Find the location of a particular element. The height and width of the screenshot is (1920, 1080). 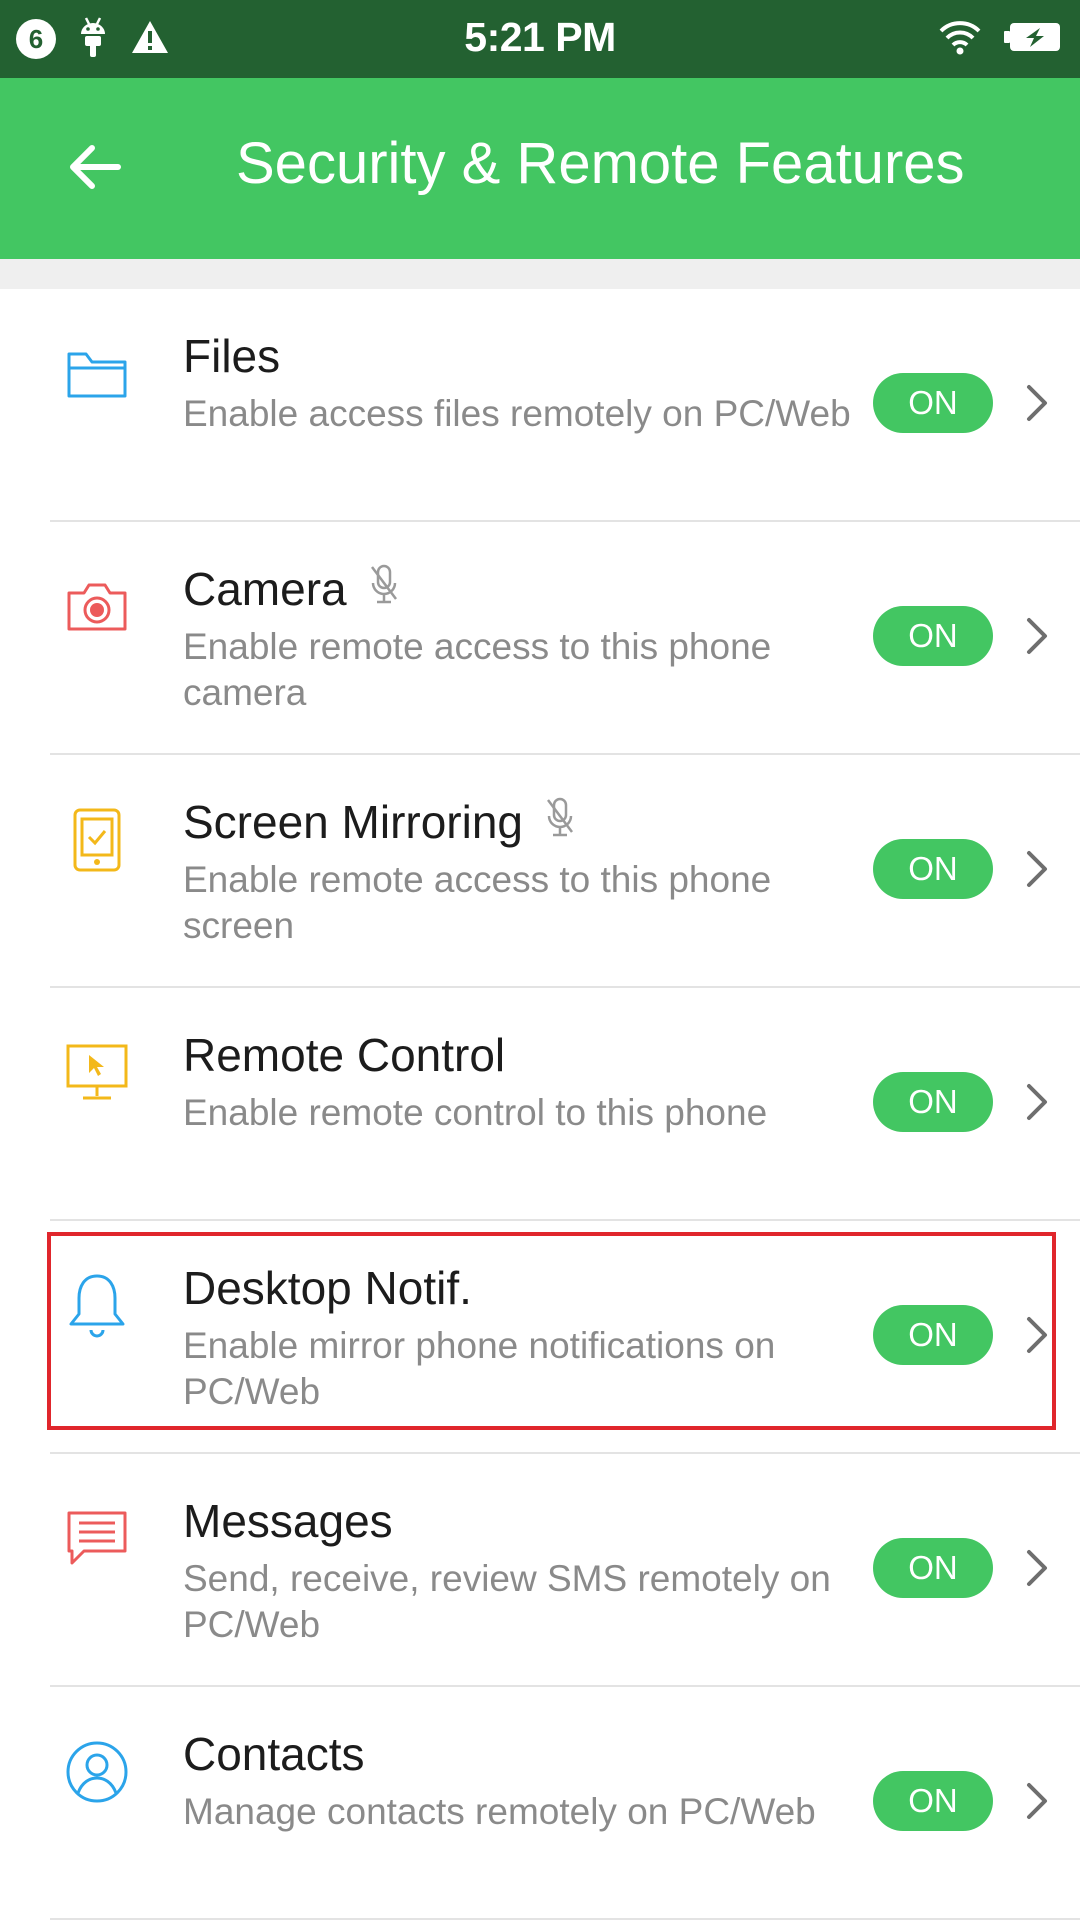

status-bar: 6 5:21 PM is located at coordinates (540, 39).